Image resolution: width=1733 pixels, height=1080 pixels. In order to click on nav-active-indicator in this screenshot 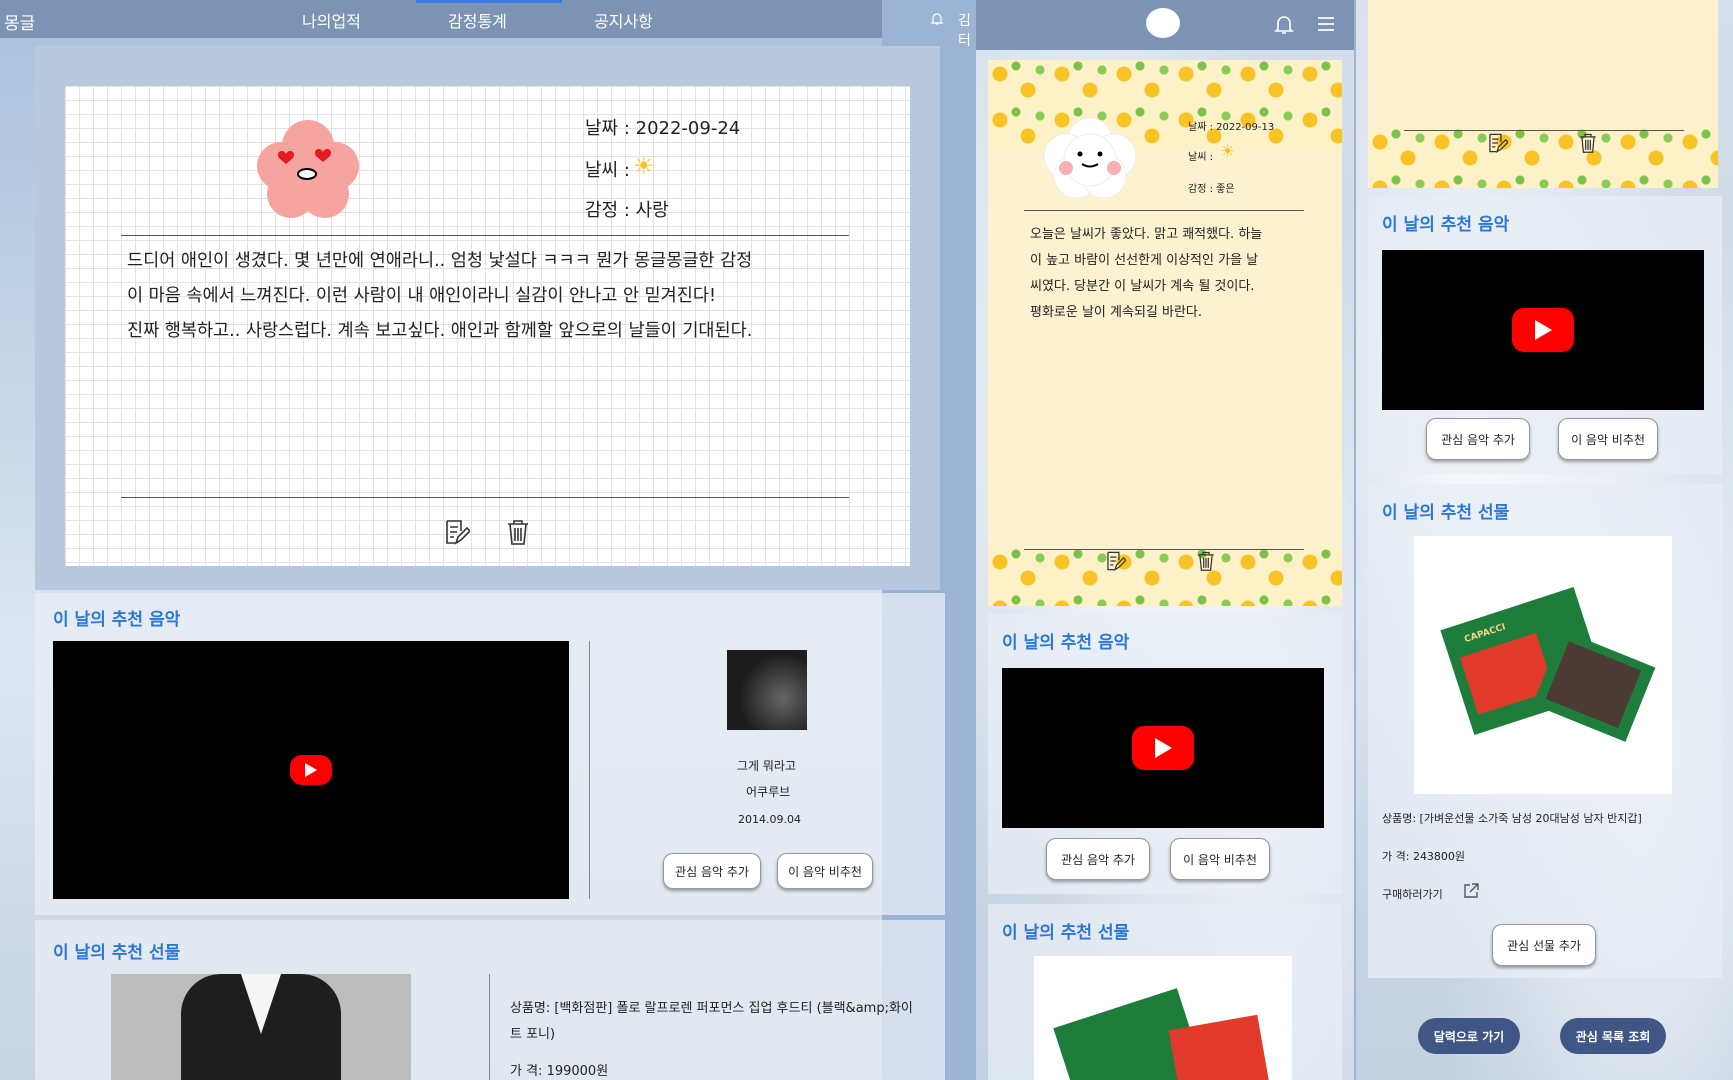, I will do `click(489, 1)`.